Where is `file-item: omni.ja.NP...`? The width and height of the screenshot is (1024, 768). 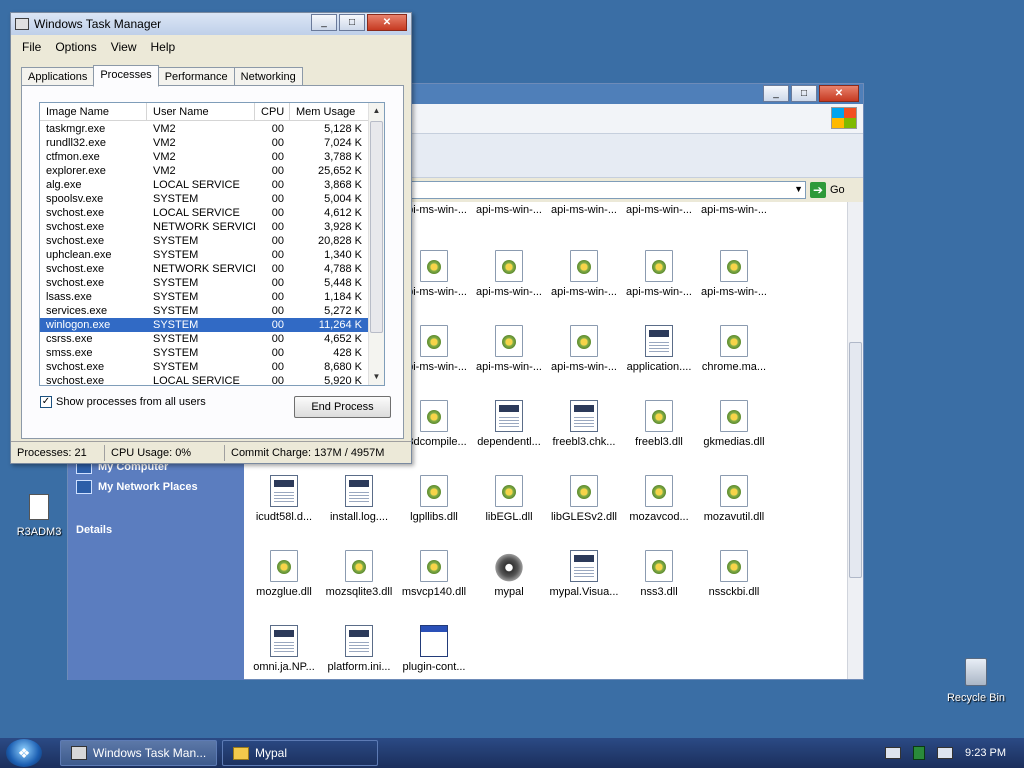
file-item: omni.ja.NP... is located at coordinates (284, 649).